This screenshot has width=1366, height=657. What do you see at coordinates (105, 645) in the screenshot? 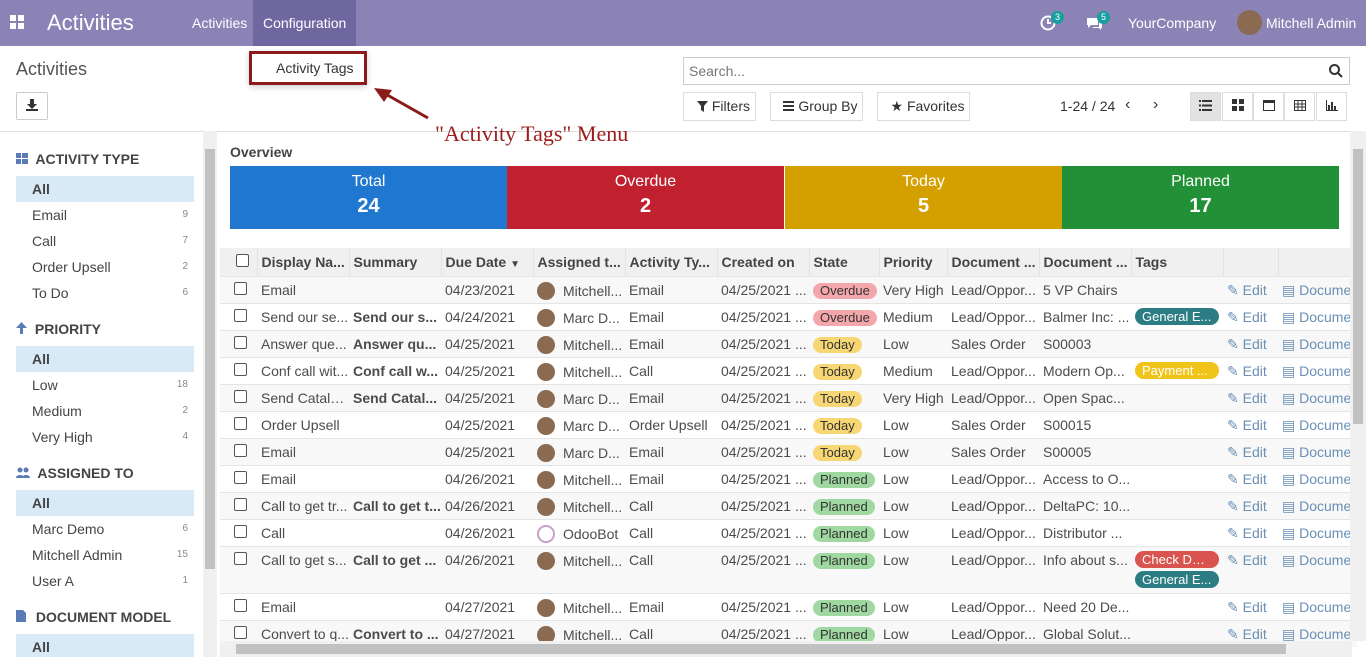
I see `filter-model-all: All` at bounding box center [105, 645].